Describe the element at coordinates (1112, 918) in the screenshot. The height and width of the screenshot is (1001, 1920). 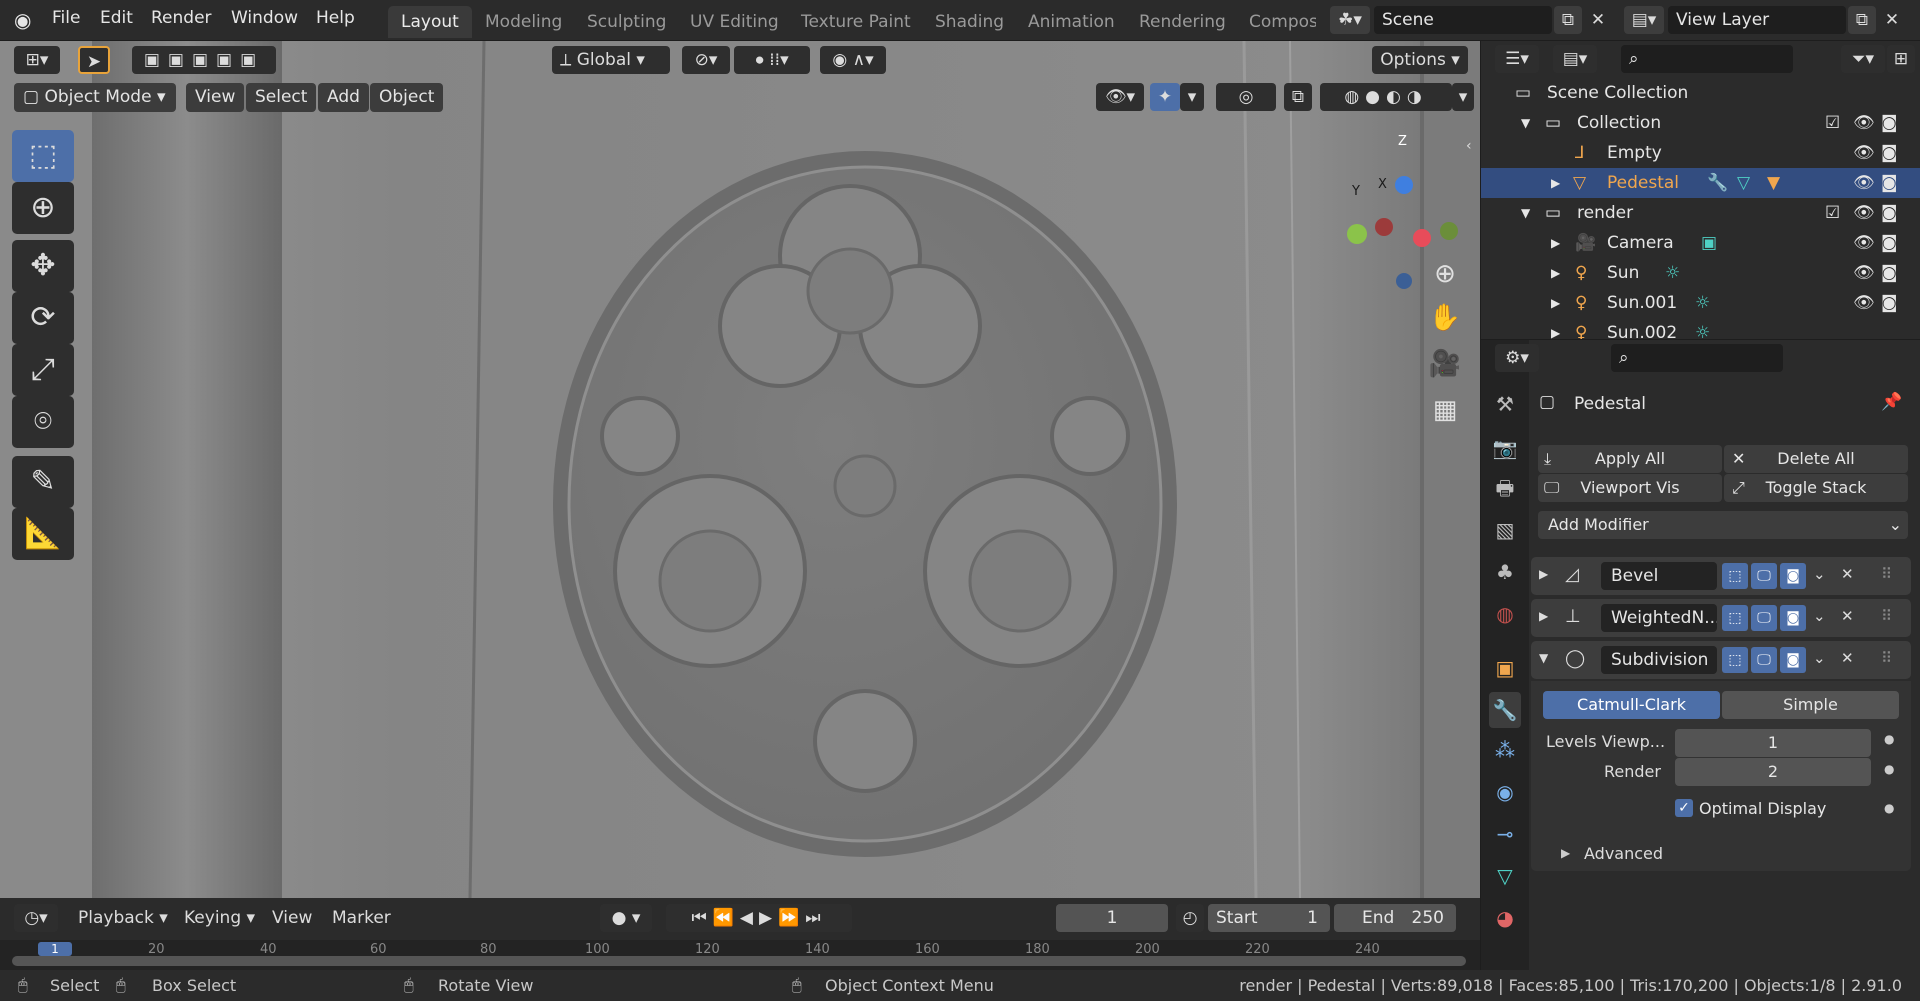
I see `current-frame-field: 1` at that location.